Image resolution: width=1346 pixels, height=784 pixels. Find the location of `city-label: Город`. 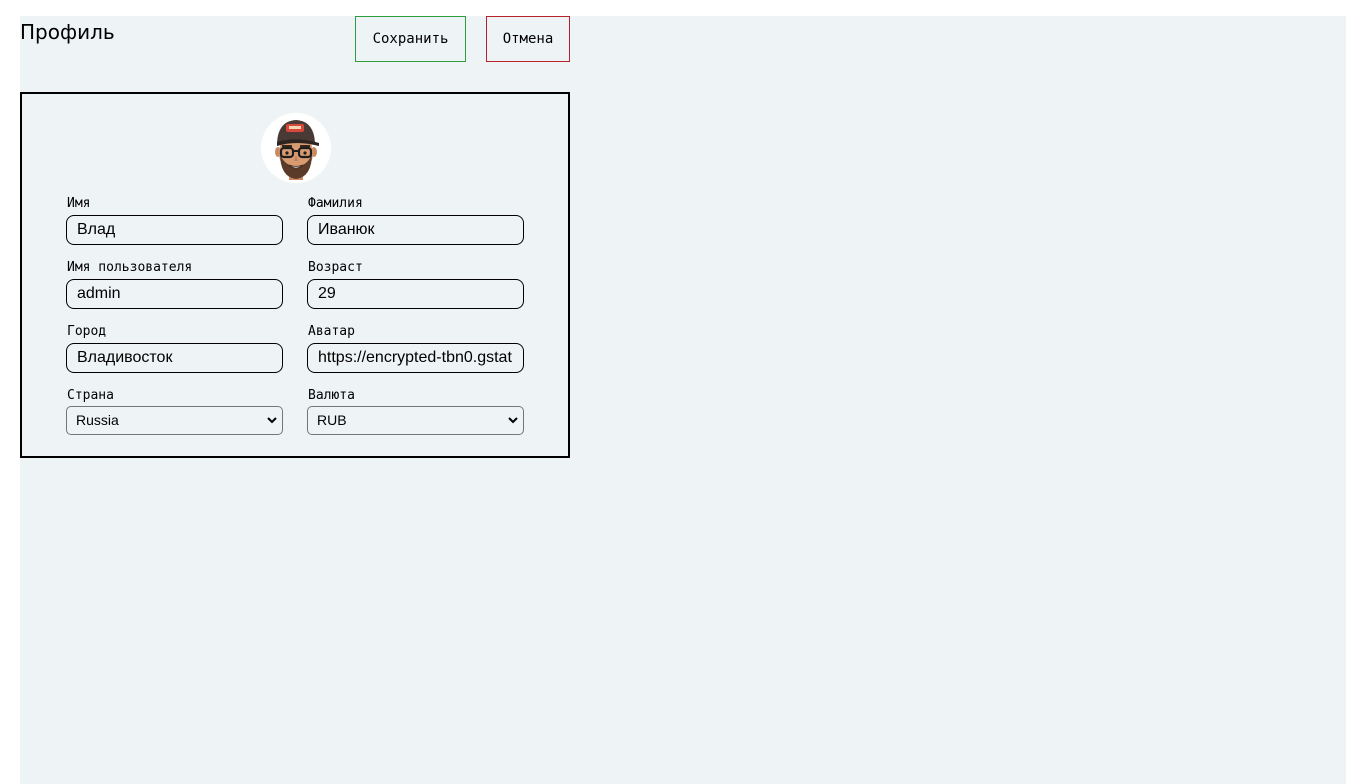

city-label: Город is located at coordinates (87, 331).